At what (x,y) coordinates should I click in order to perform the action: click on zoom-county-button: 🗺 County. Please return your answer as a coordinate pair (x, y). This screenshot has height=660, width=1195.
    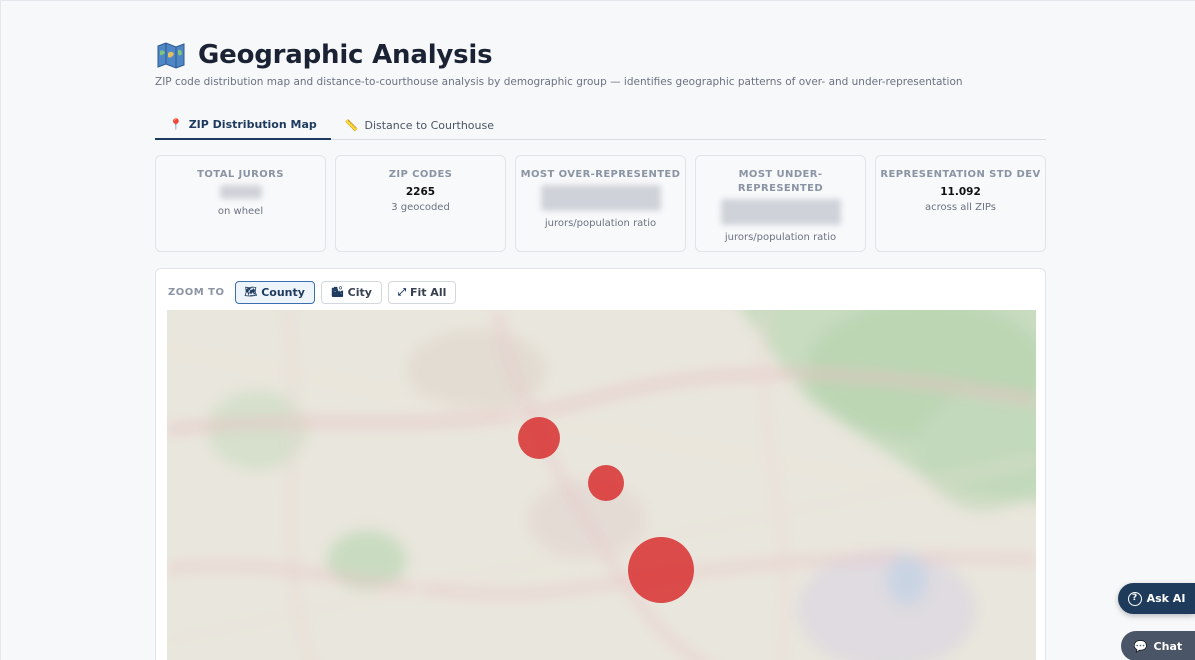
    Looking at the image, I should click on (274, 292).